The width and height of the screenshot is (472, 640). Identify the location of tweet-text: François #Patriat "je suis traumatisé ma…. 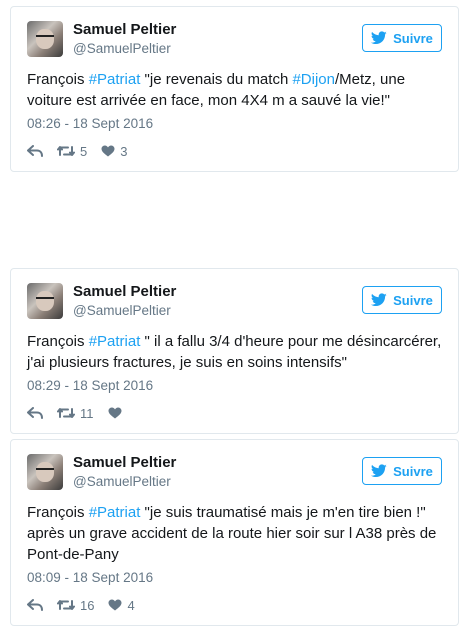
(234, 533).